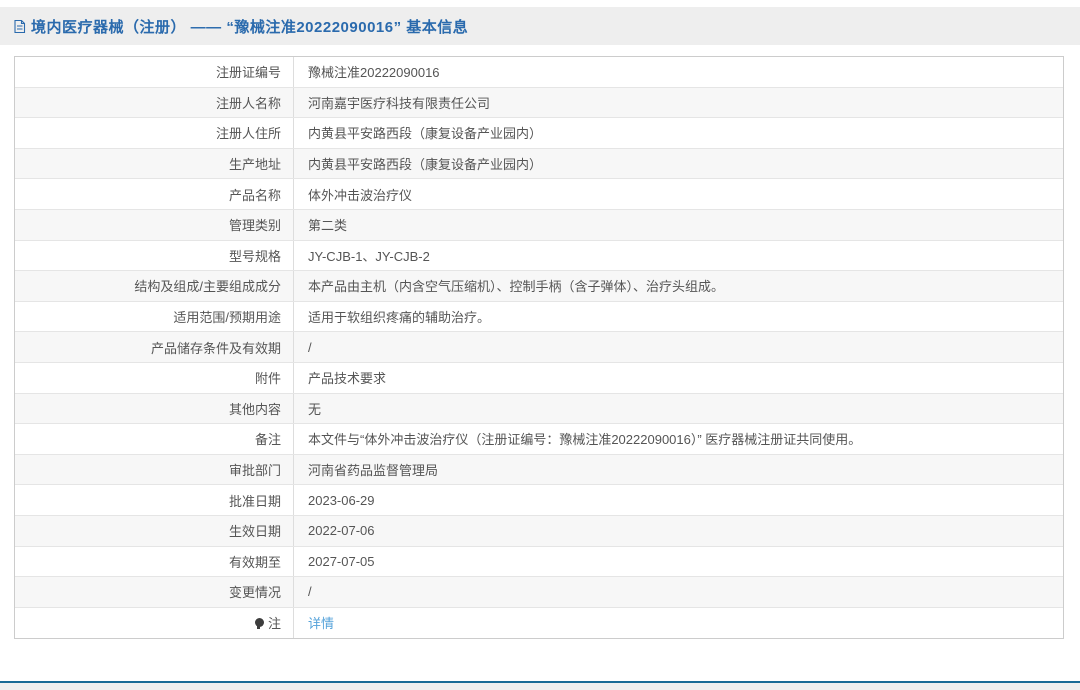 This screenshot has height=690, width=1080. What do you see at coordinates (248, 103) in the screenshot?
I see `row-label-text: 注册人名称` at bounding box center [248, 103].